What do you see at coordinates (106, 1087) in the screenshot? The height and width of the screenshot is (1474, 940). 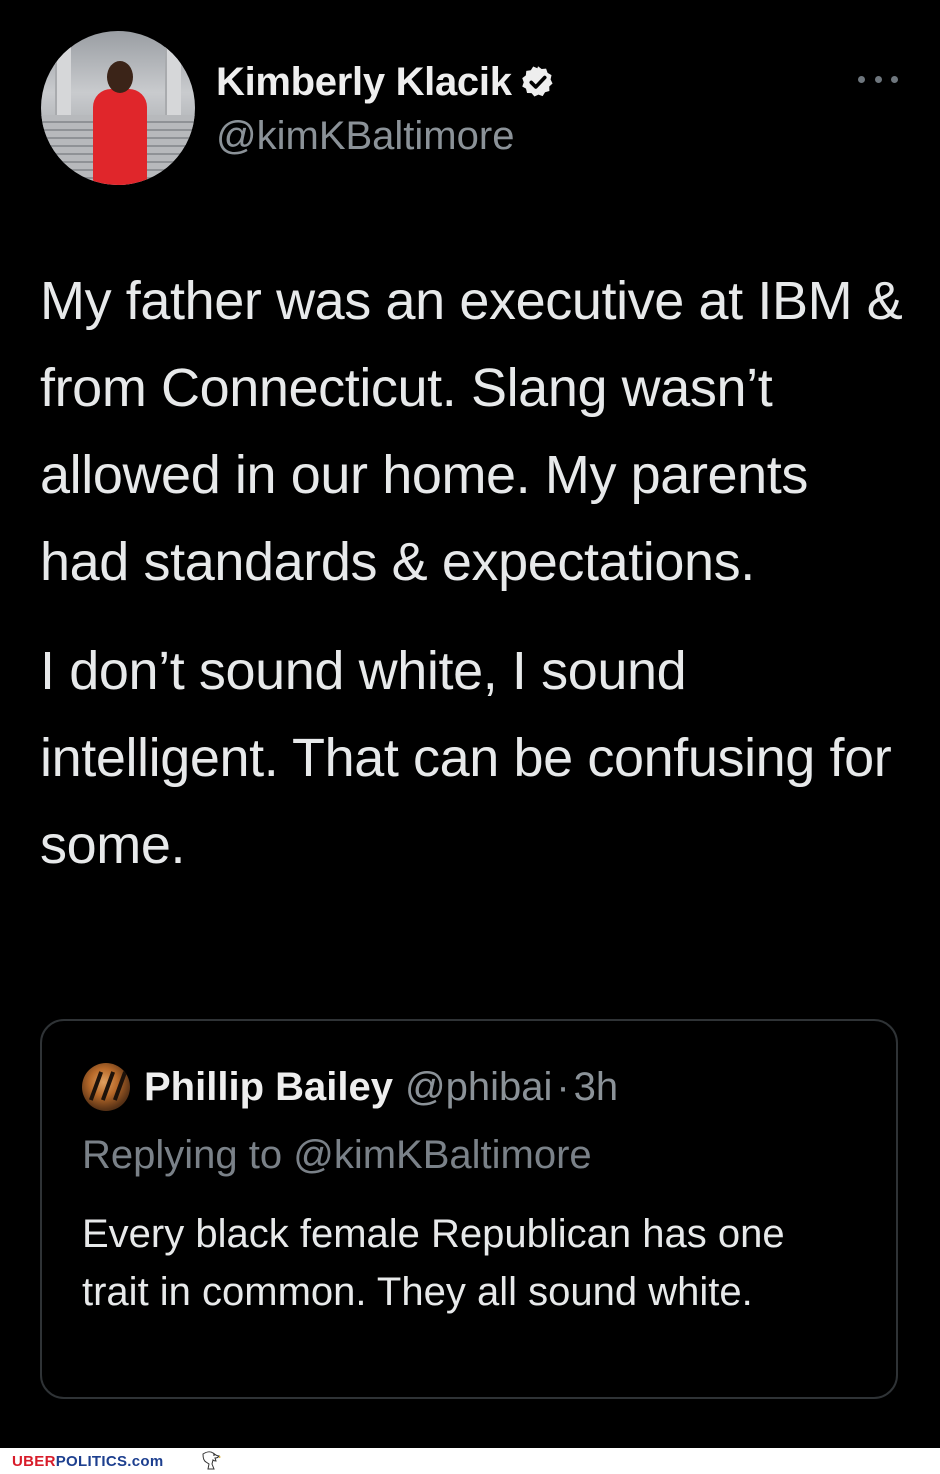 I see `quoted-author-avatar` at bounding box center [106, 1087].